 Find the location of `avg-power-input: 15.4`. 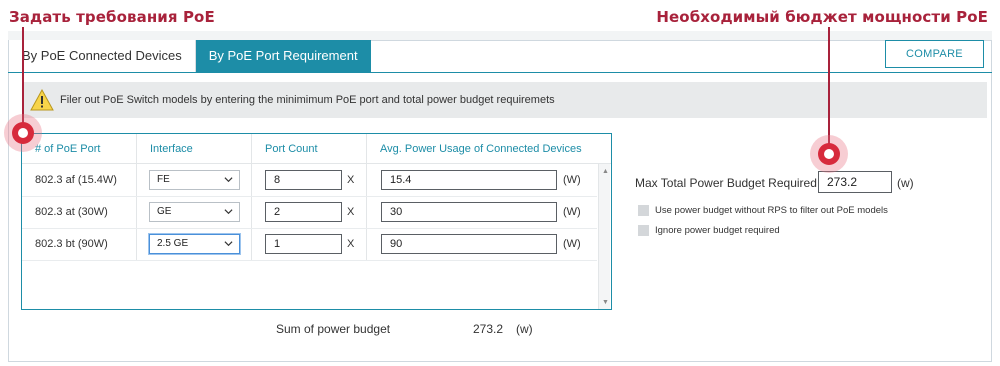

avg-power-input: 15.4 is located at coordinates (469, 180).